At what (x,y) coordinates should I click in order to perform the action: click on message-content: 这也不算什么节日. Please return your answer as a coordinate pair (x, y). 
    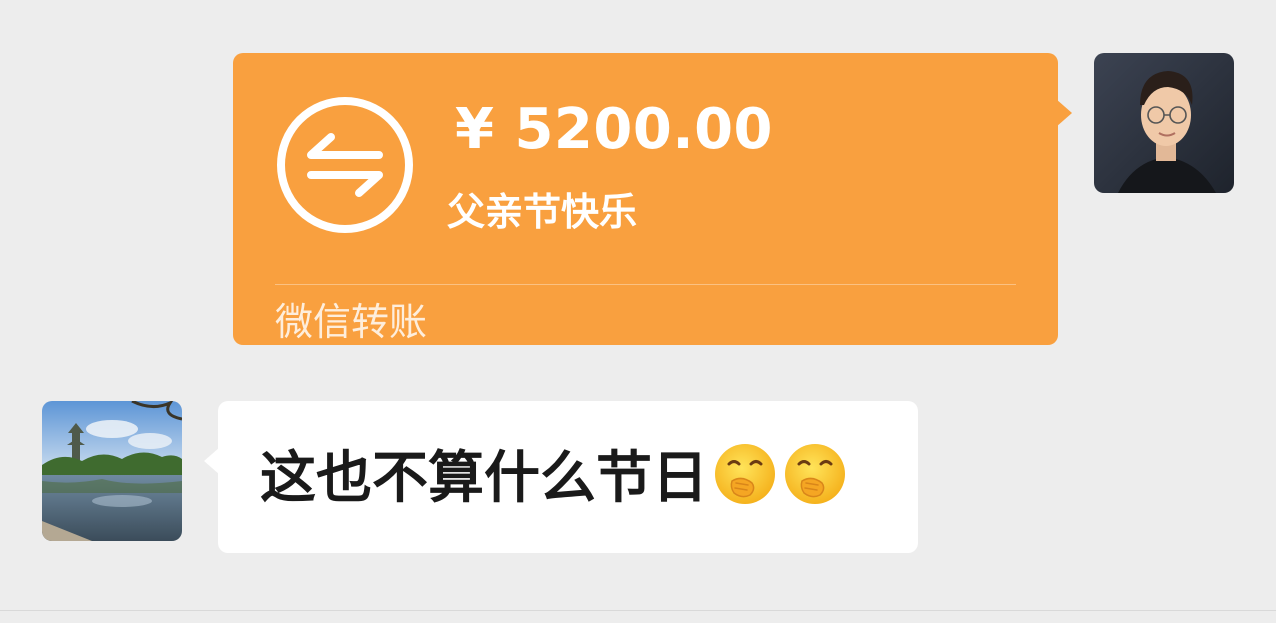
    Looking at the image, I should click on (554, 478).